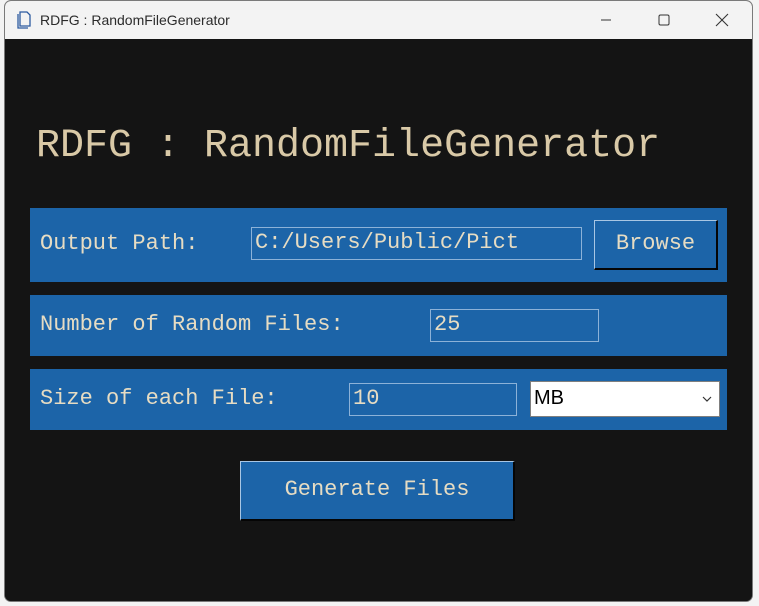 This screenshot has height=606, width=759. What do you see at coordinates (656, 245) in the screenshot?
I see `browse-button: Browse` at bounding box center [656, 245].